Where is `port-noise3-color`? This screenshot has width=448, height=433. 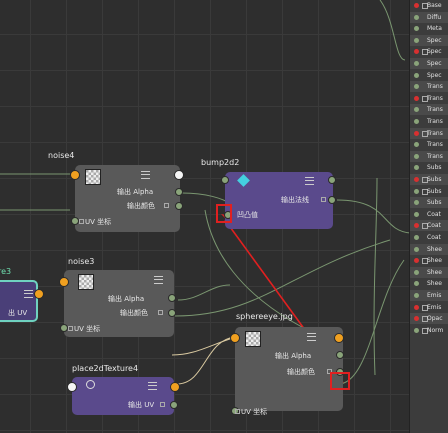 port-noise3-color is located at coordinates (172, 313).